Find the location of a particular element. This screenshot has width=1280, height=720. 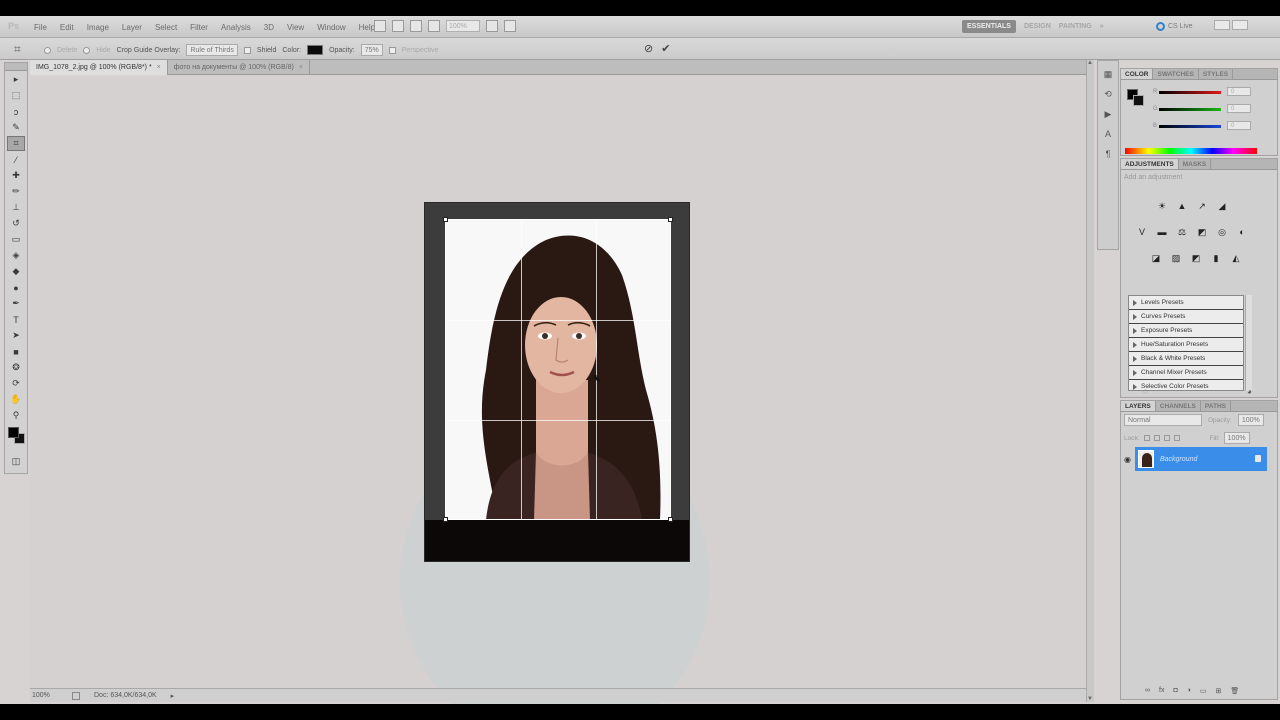

paragraph-icon: ¶ is located at coordinates (1108, 154).